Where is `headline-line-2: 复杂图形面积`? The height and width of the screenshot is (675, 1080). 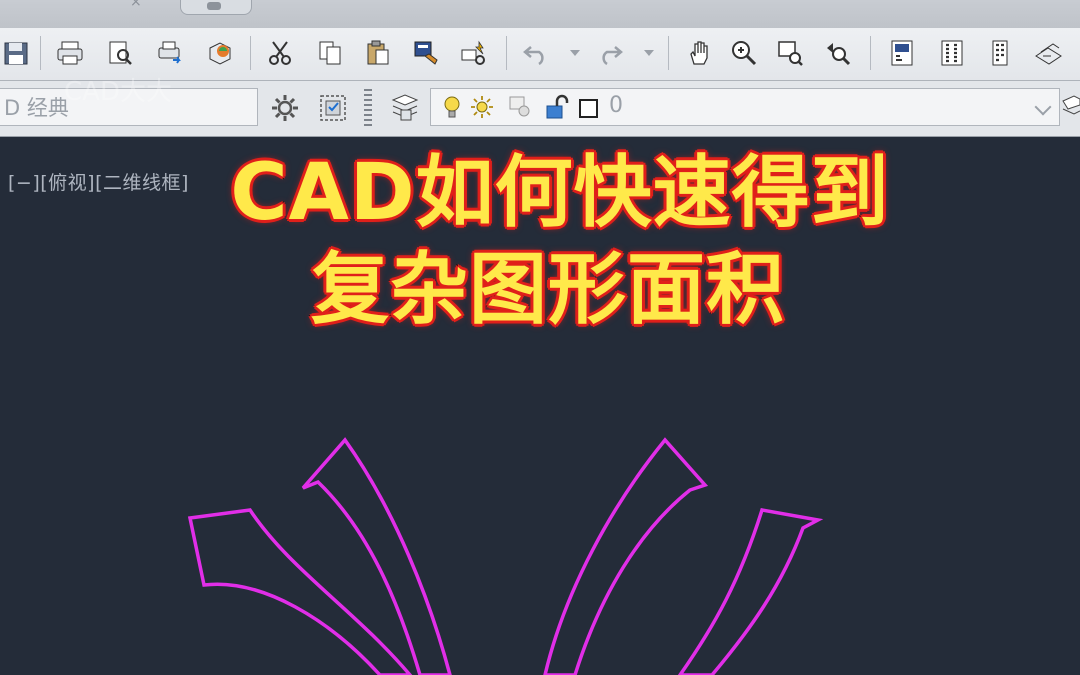 headline-line-2: 复杂图形面积 is located at coordinates (547, 290).